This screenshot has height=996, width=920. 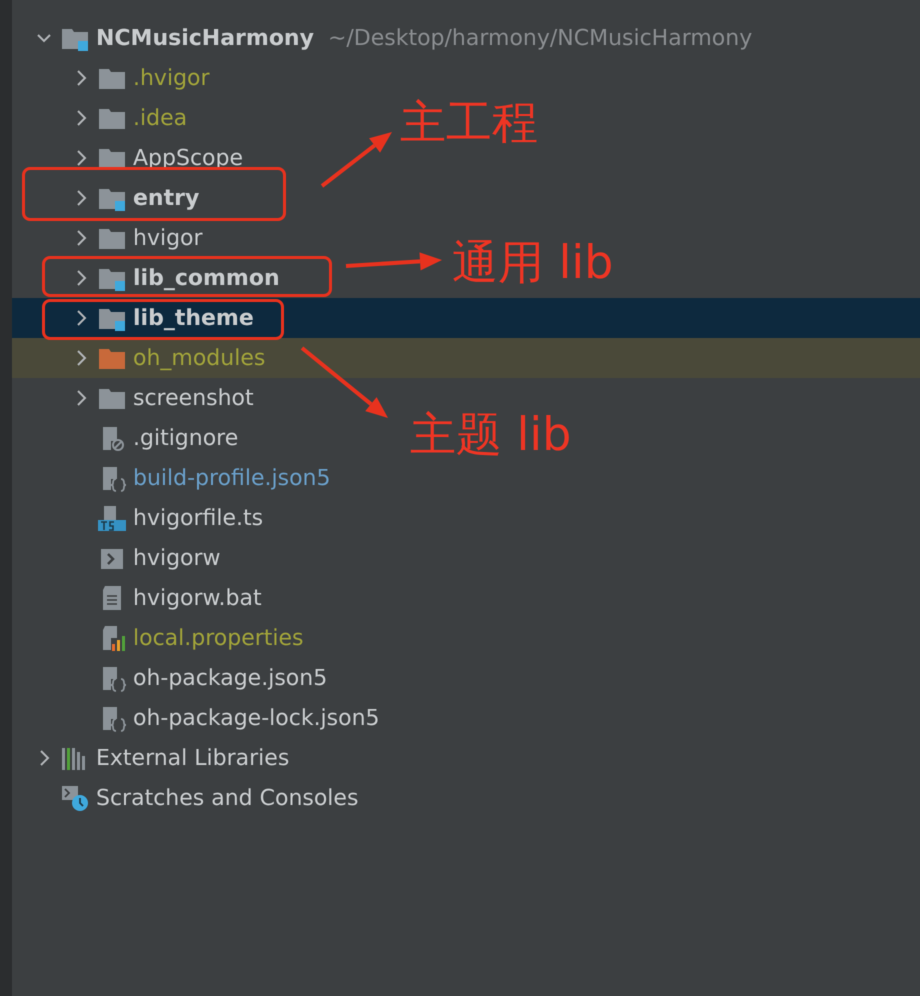 What do you see at coordinates (198, 518) in the screenshot?
I see `item-name: hvigorfile.ts` at bounding box center [198, 518].